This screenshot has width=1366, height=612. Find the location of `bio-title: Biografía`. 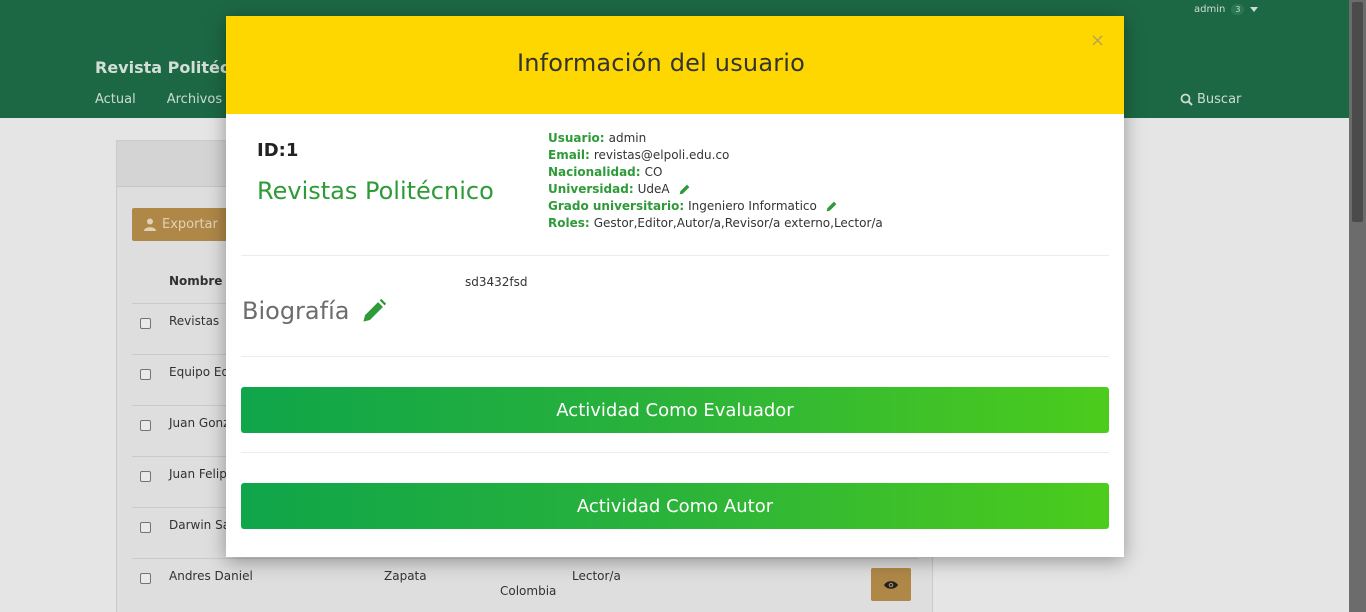

bio-title: Biografía is located at coordinates (314, 311).